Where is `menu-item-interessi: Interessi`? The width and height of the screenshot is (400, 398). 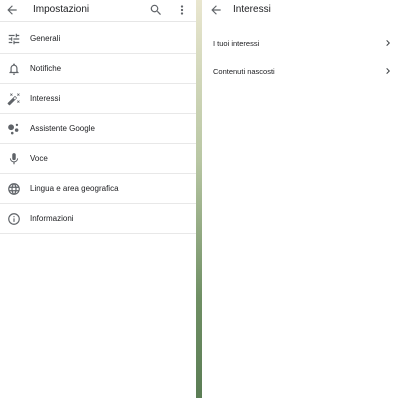 menu-item-interessi: Interessi is located at coordinates (98, 99).